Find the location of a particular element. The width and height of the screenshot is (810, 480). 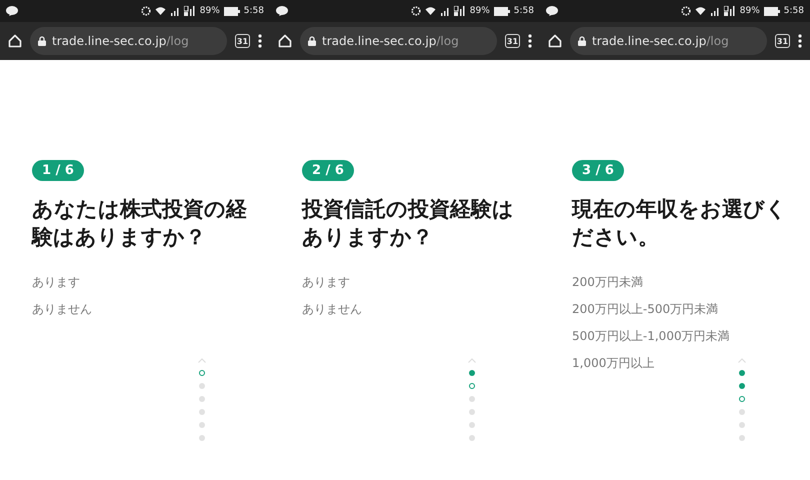

step-badge: 1 / 6 is located at coordinates (58, 170).